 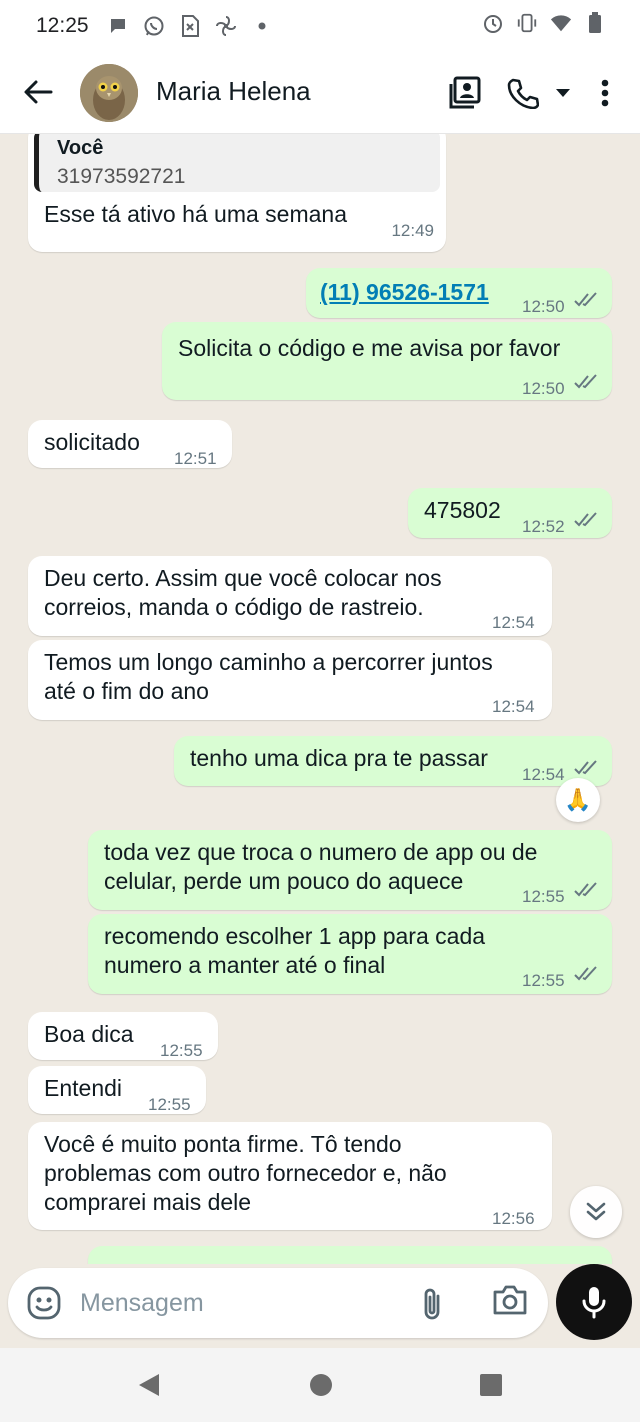 What do you see at coordinates (62, 25) in the screenshot?
I see `status-time: 12:25` at bounding box center [62, 25].